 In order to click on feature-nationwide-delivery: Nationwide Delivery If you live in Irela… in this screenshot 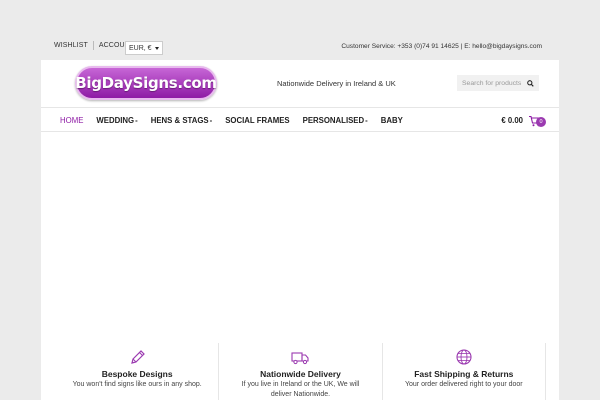, I will do `click(299, 371)`.